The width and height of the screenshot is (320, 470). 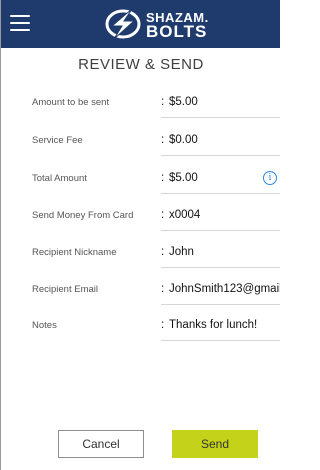 I want to click on field-label: Recipient Email, so click(x=65, y=289).